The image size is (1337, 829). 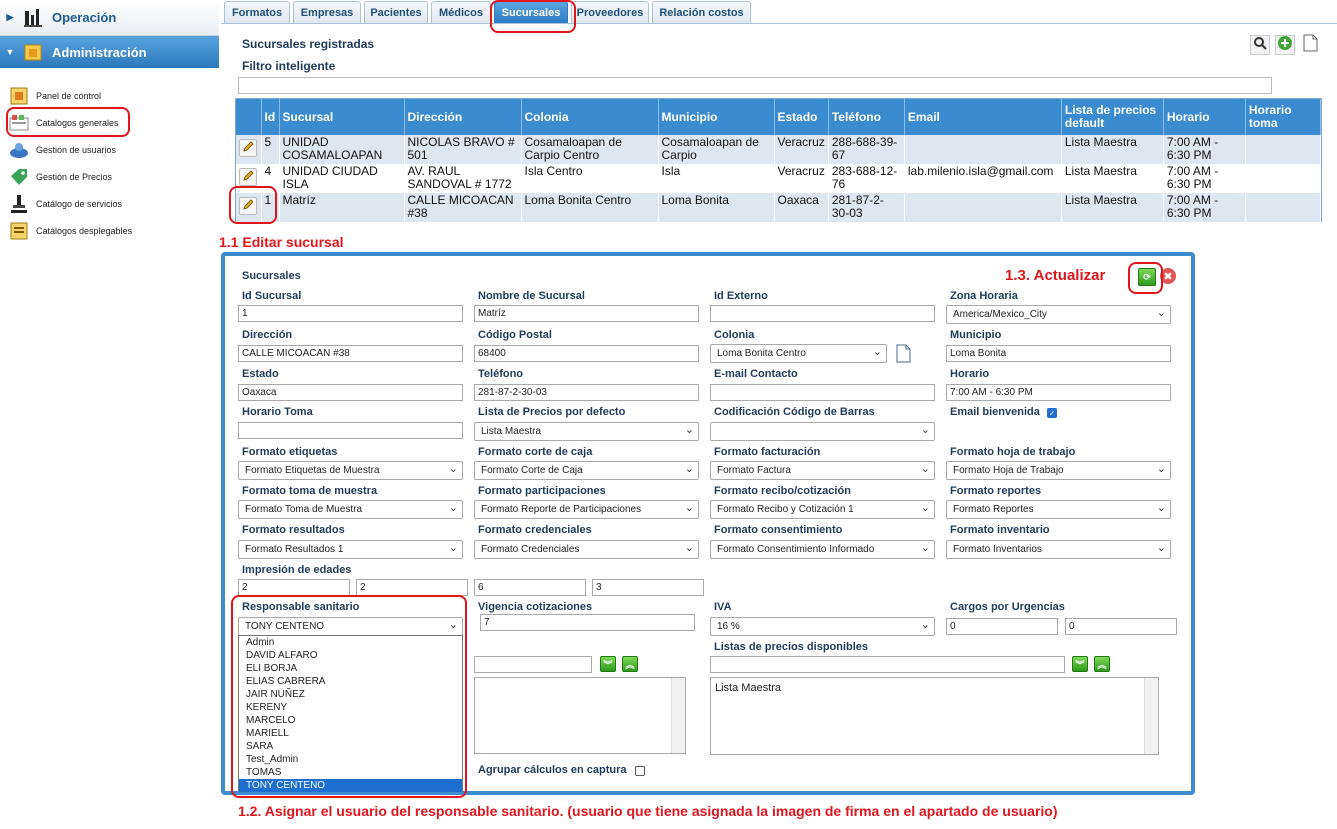 I want to click on email-bienvenida-checkbox: ✓, so click(x=1052, y=413).